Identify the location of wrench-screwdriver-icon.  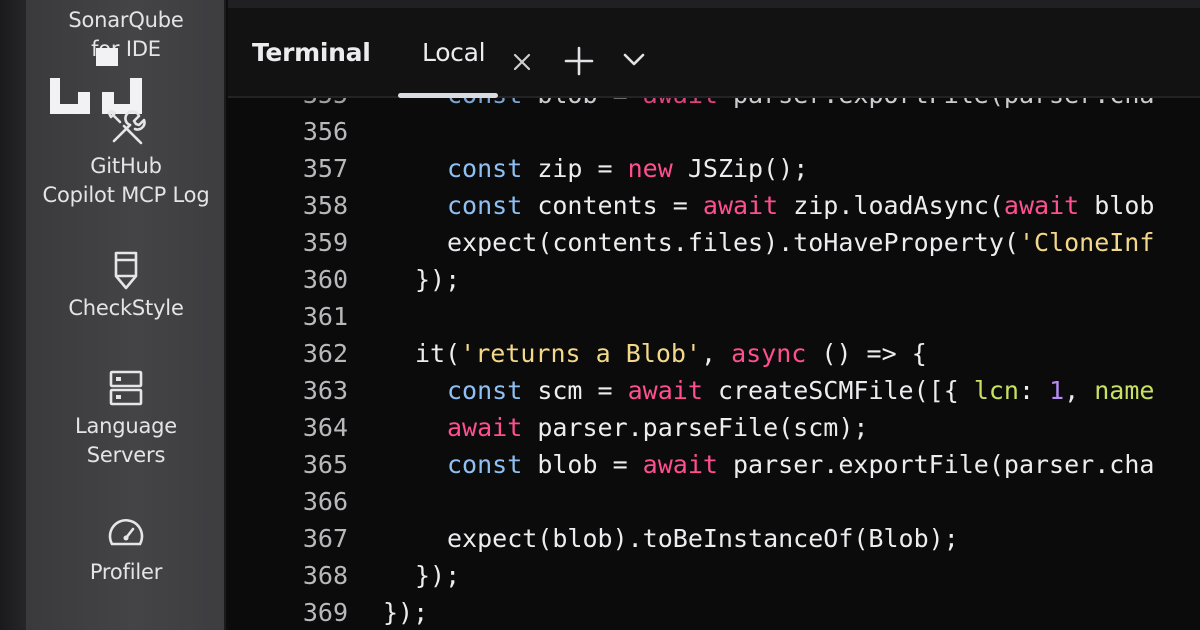
(126, 127).